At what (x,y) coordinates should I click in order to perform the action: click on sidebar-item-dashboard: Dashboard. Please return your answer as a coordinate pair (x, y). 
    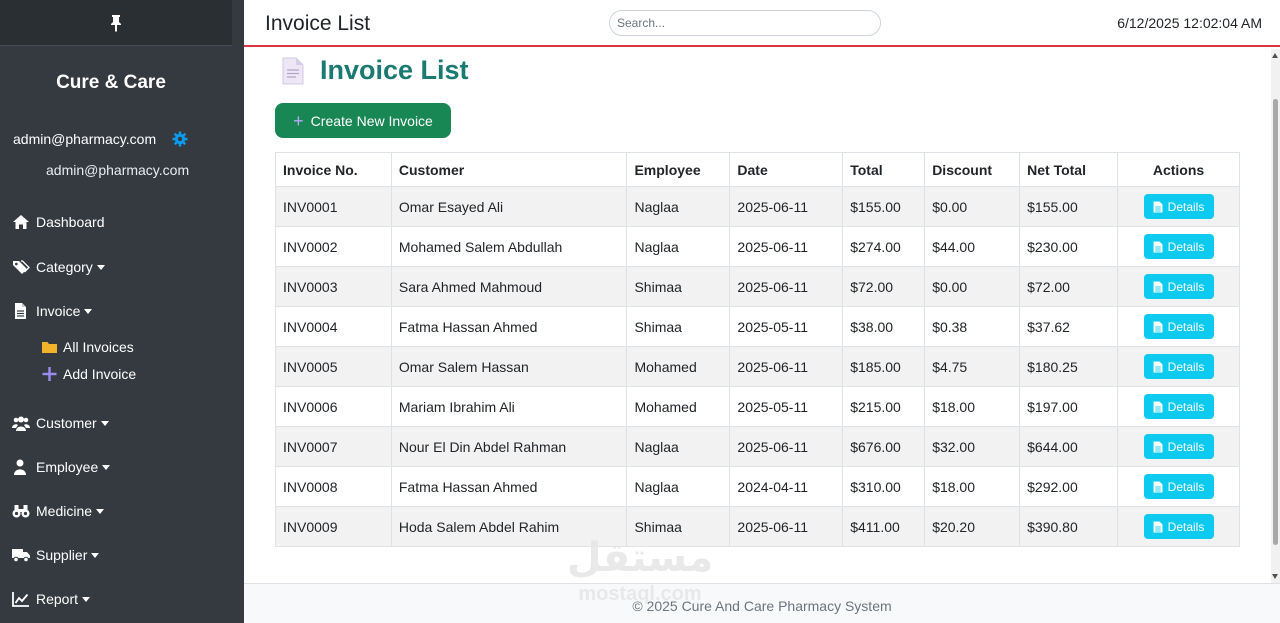
    Looking at the image, I should click on (58, 222).